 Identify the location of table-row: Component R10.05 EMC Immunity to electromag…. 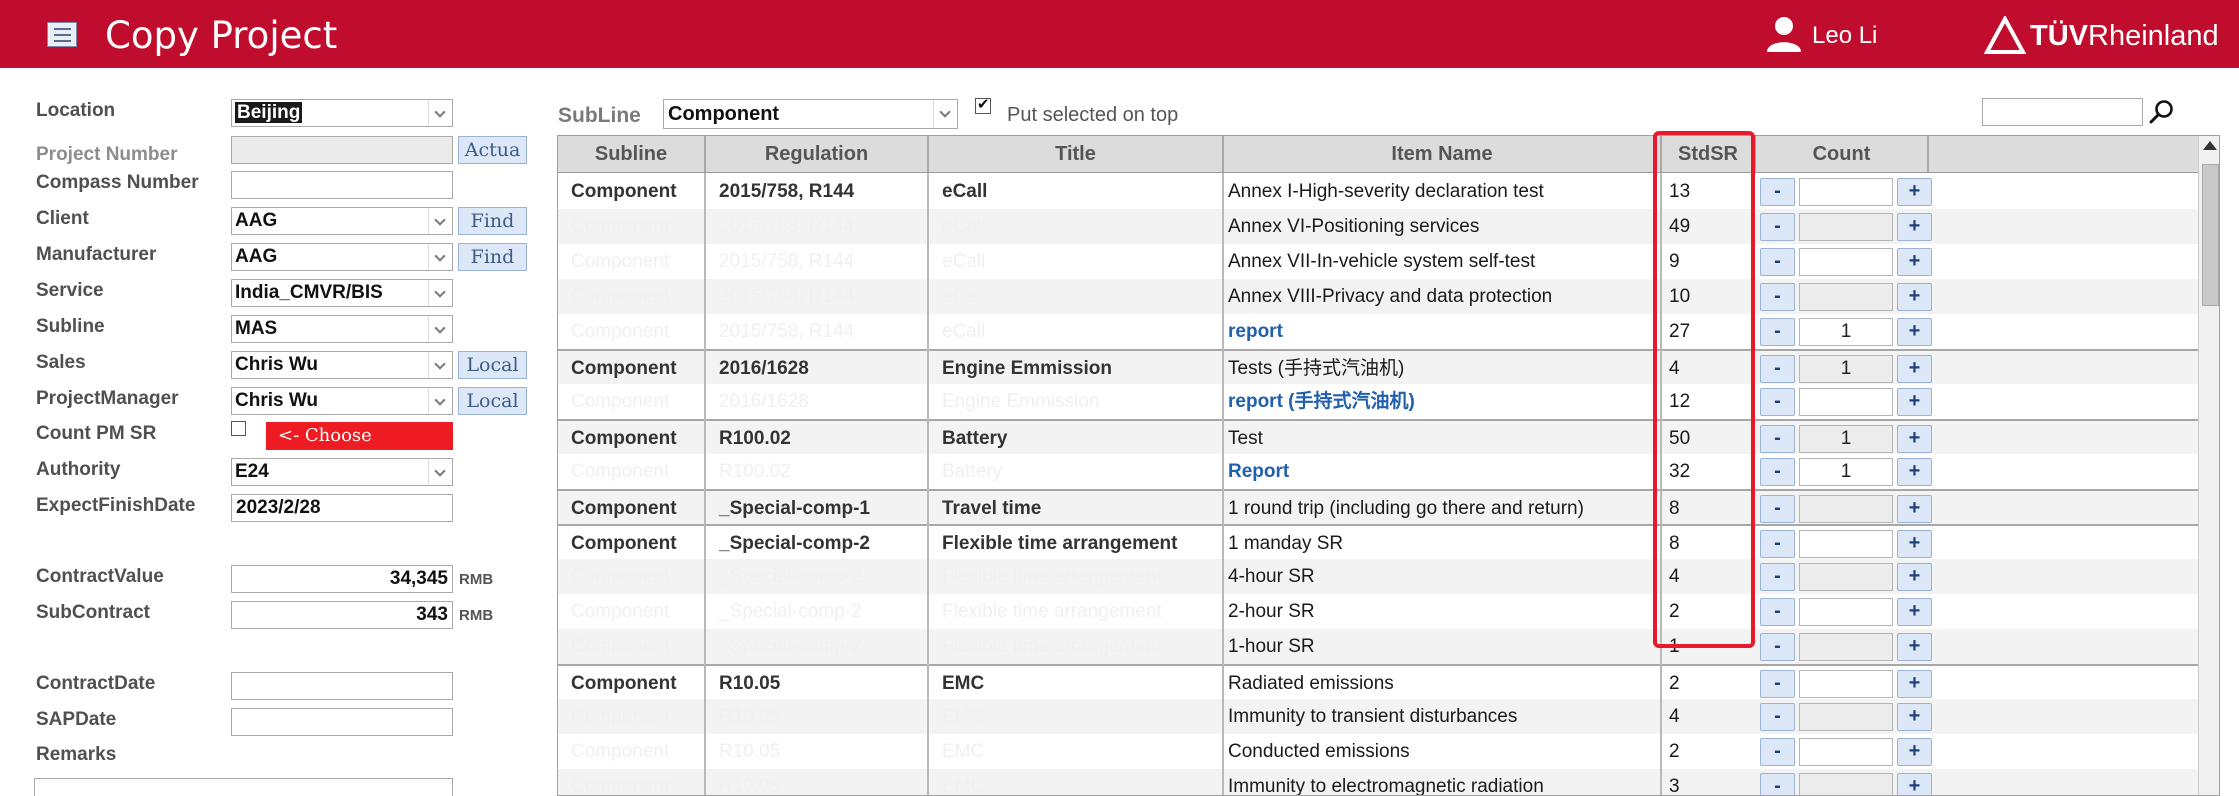
(1378, 782).